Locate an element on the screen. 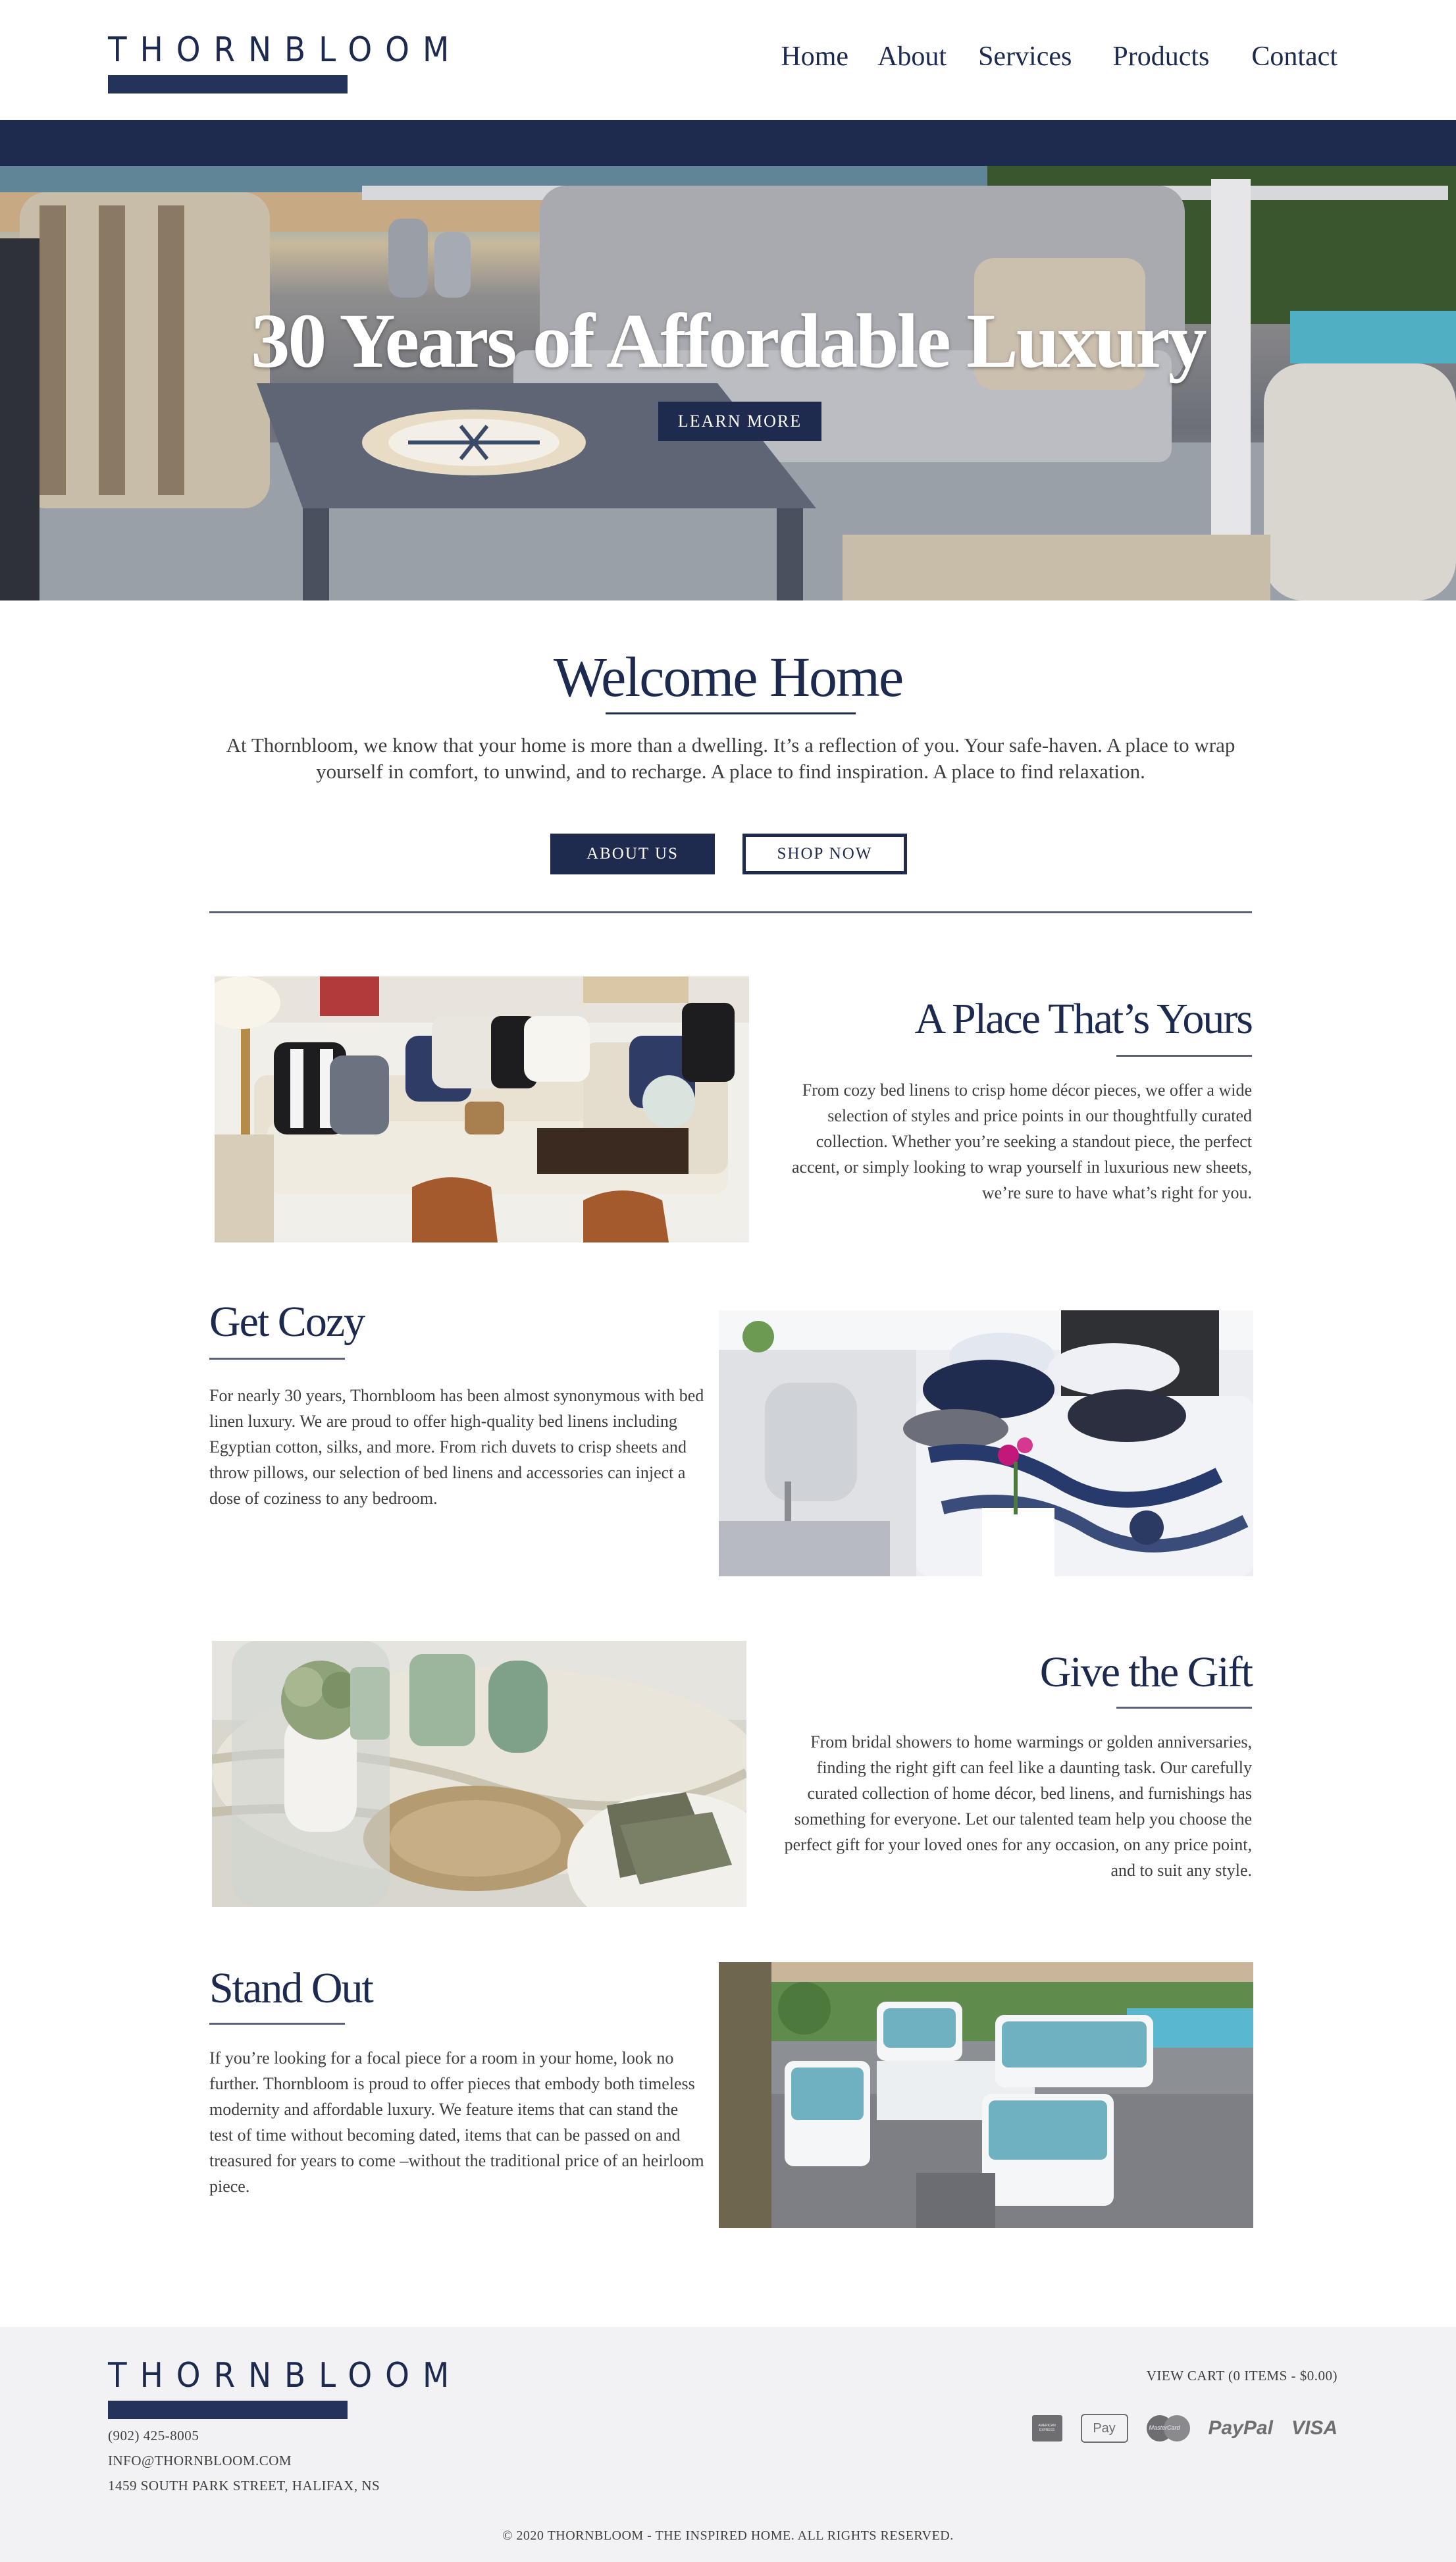  paypal-icon: PayPal is located at coordinates (1240, 2428).